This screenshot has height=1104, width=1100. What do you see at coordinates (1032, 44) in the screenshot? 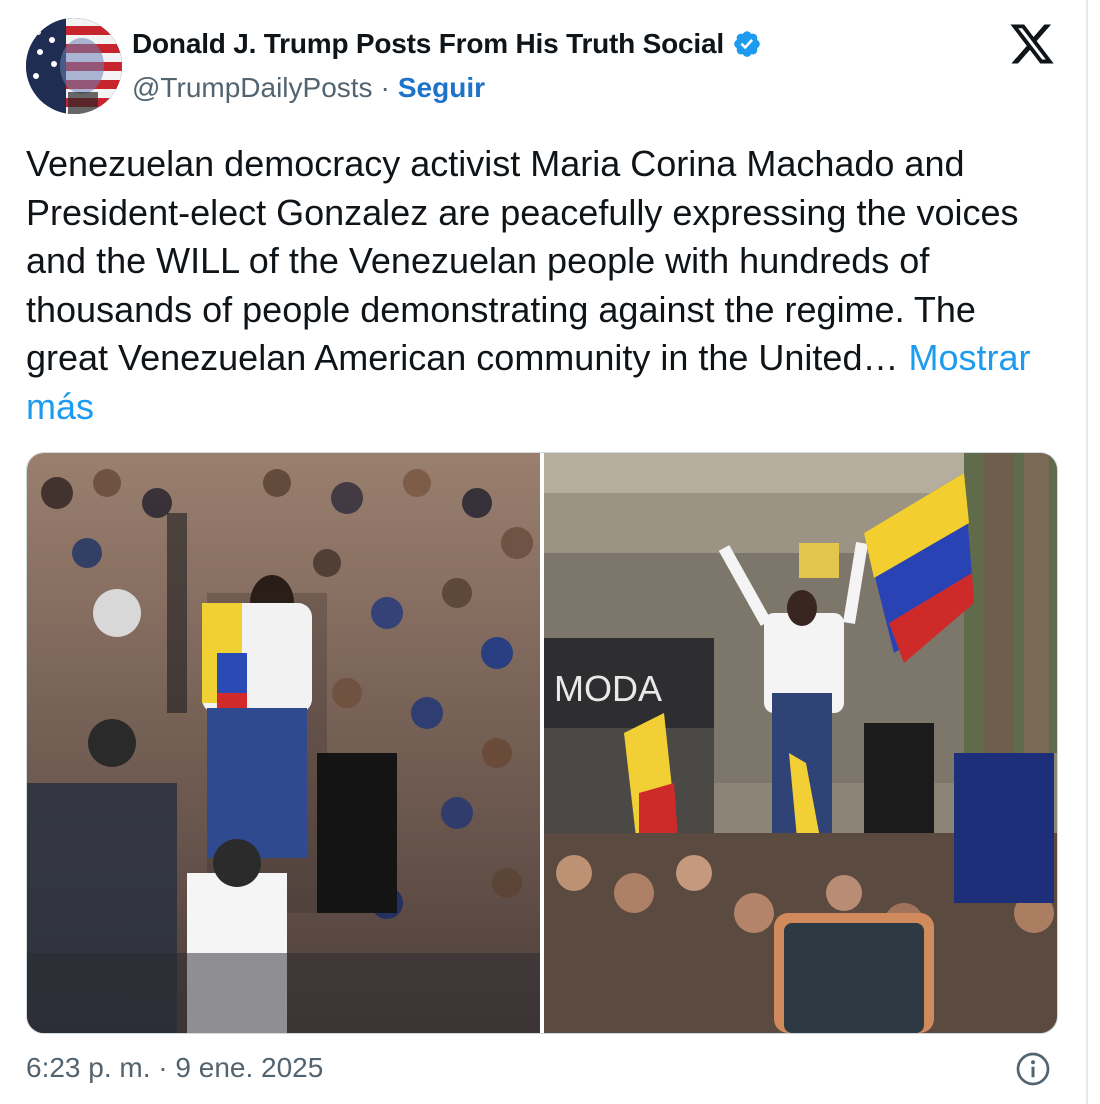
I see `x-logo-icon` at bounding box center [1032, 44].